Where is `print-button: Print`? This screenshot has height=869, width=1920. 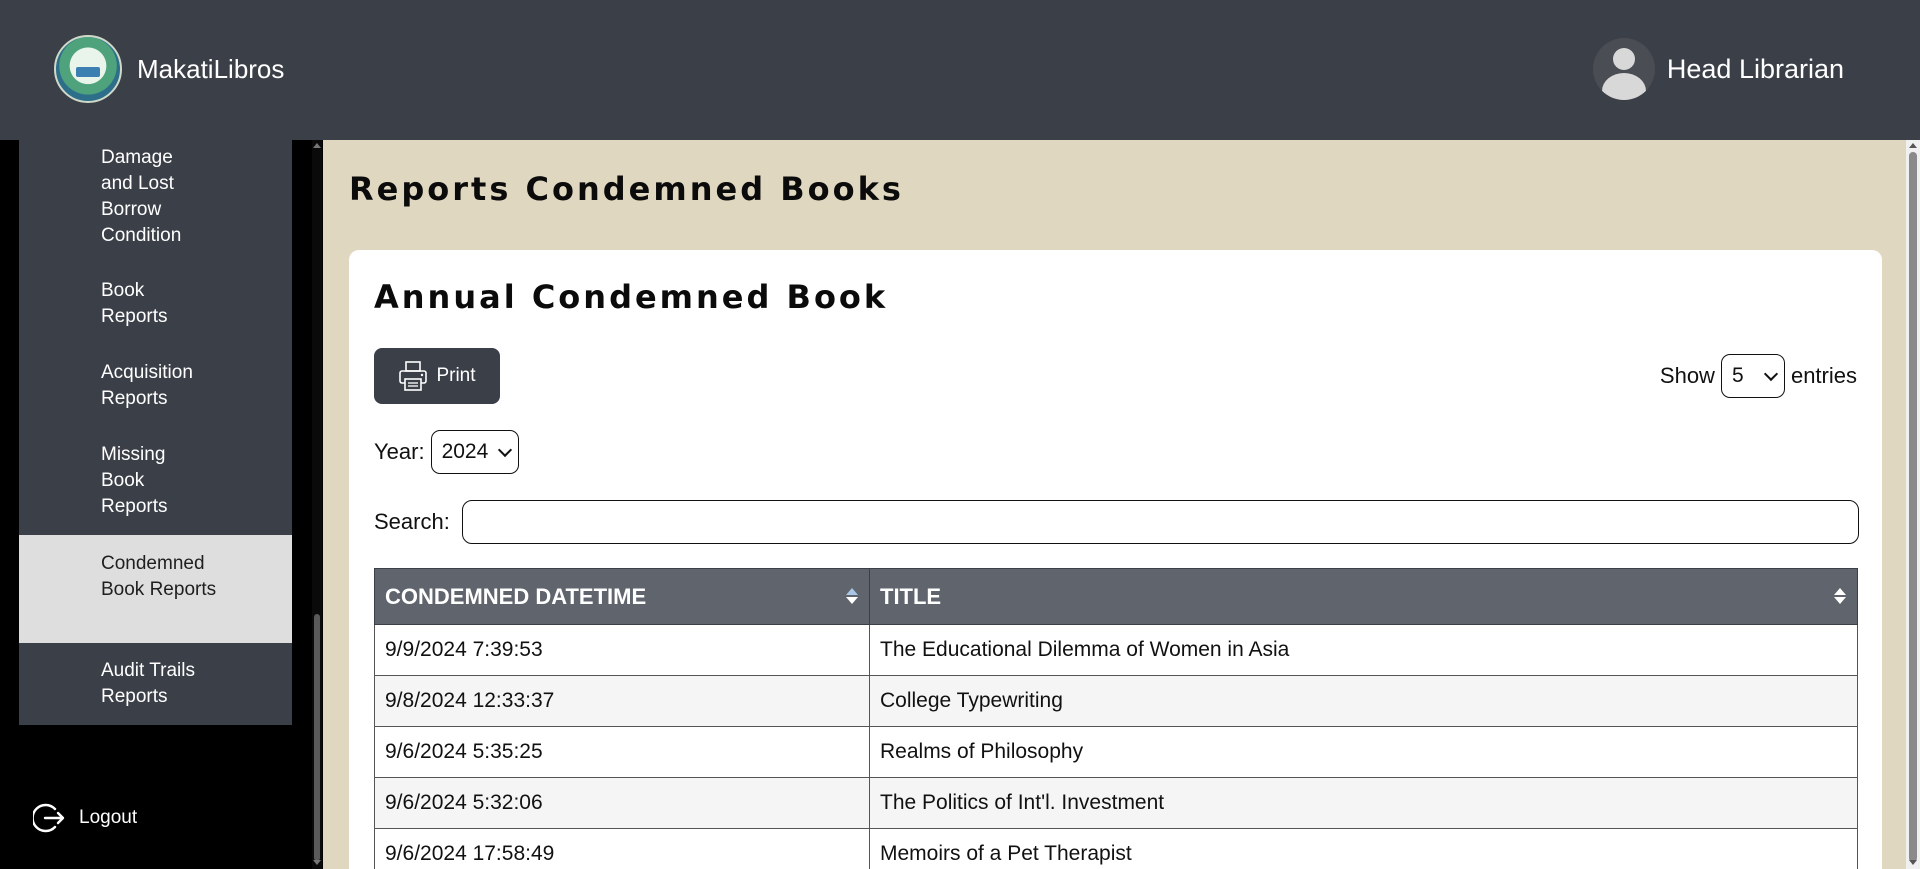
print-button: Print is located at coordinates (437, 376).